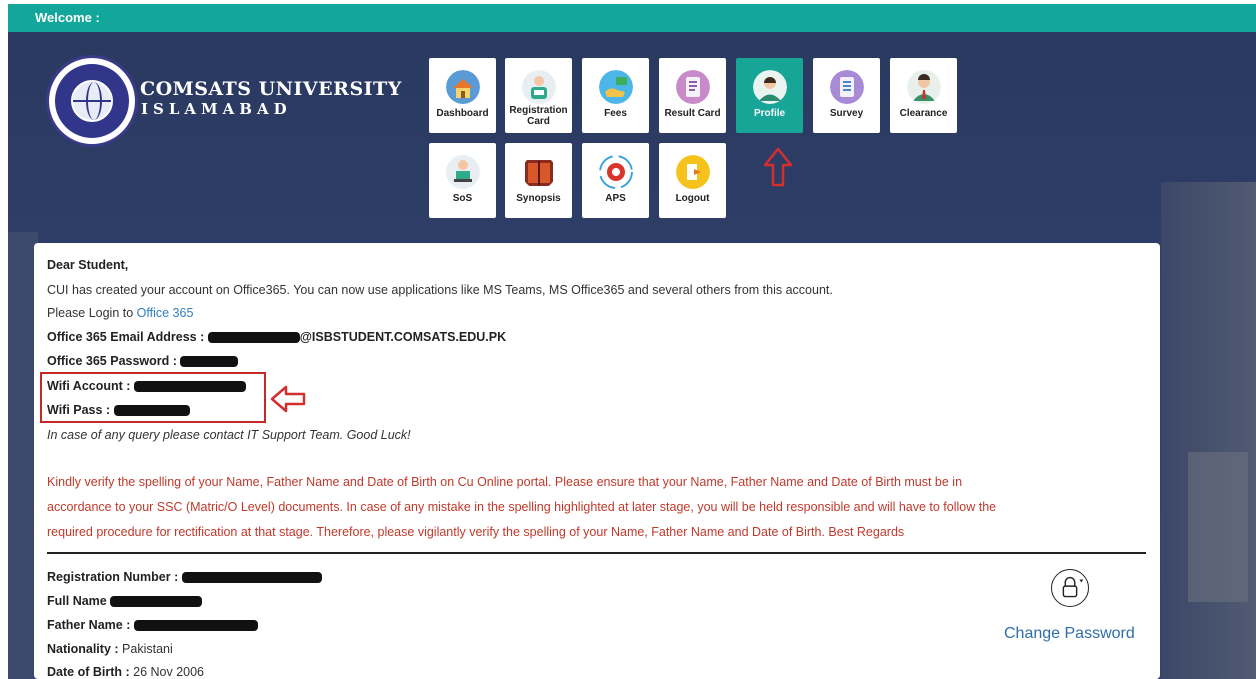 The width and height of the screenshot is (1256, 679). What do you see at coordinates (126, 337) in the screenshot?
I see `email-label: Office 365 Email Address :` at bounding box center [126, 337].